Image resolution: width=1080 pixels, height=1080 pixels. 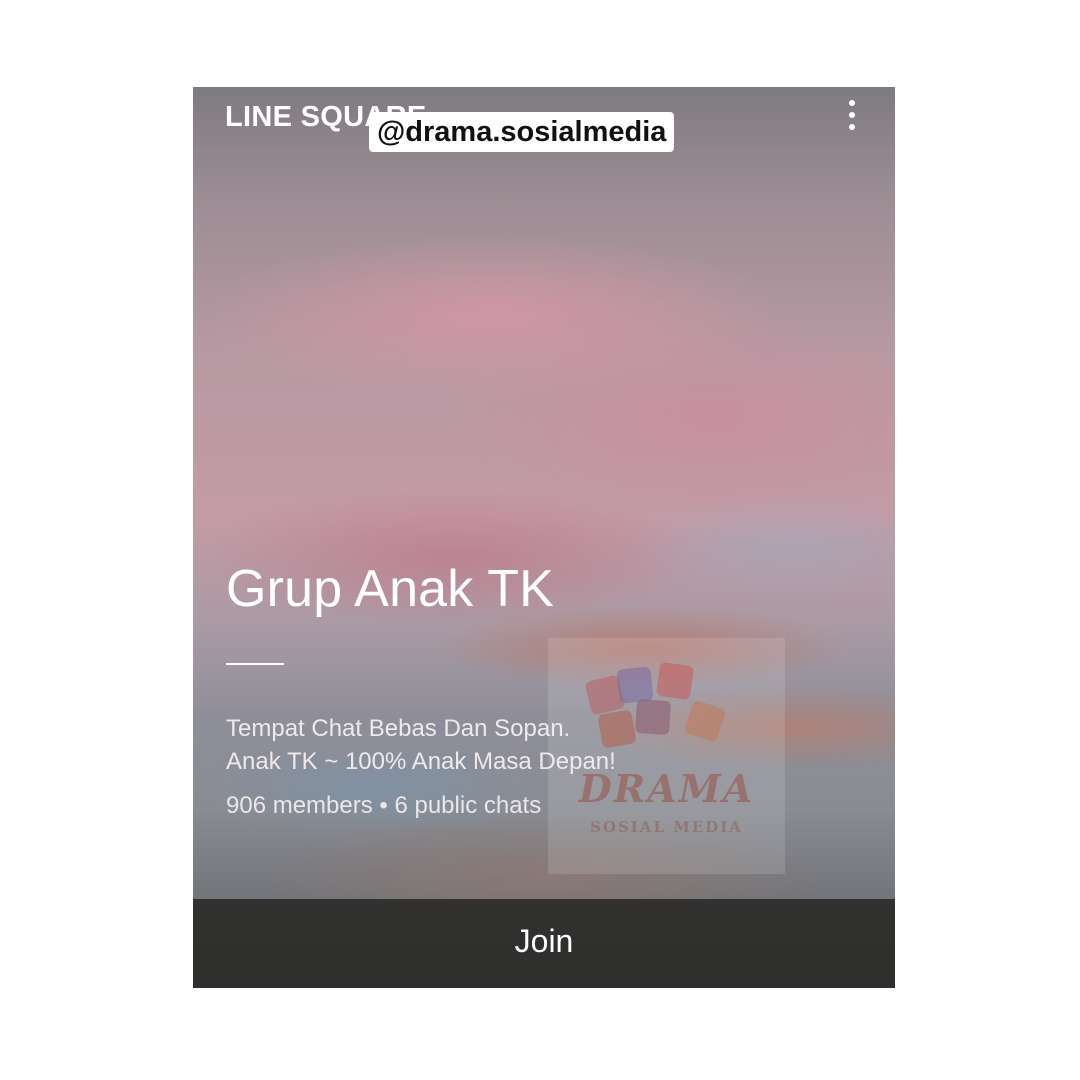 What do you see at coordinates (666, 827) in the screenshot?
I see `logo-subtext: SOSIAL MEDIA` at bounding box center [666, 827].